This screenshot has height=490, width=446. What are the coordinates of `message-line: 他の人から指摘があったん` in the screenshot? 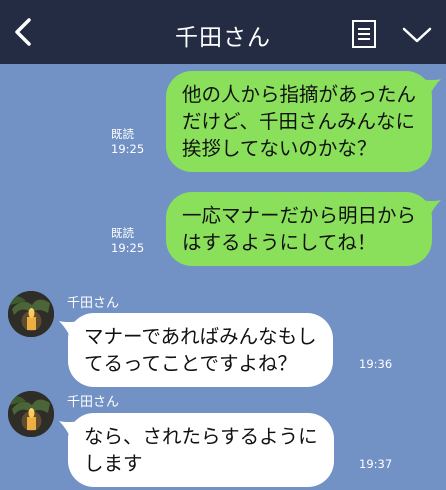 It's located at (298, 94).